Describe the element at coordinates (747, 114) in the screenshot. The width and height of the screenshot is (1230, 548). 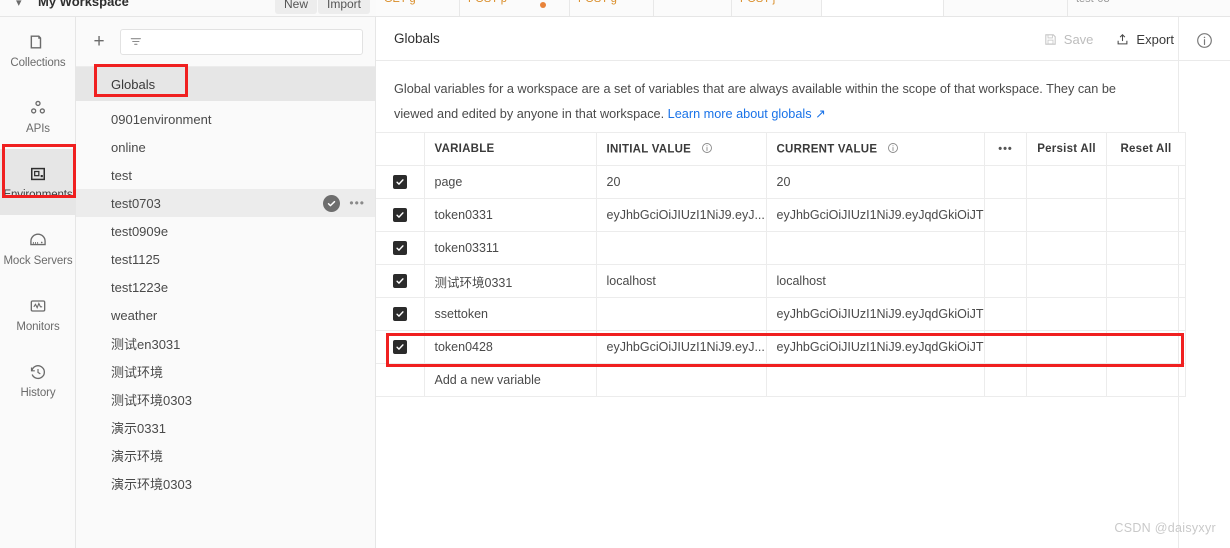
I see `learn-more-link: Learn more about globals ↗` at that location.